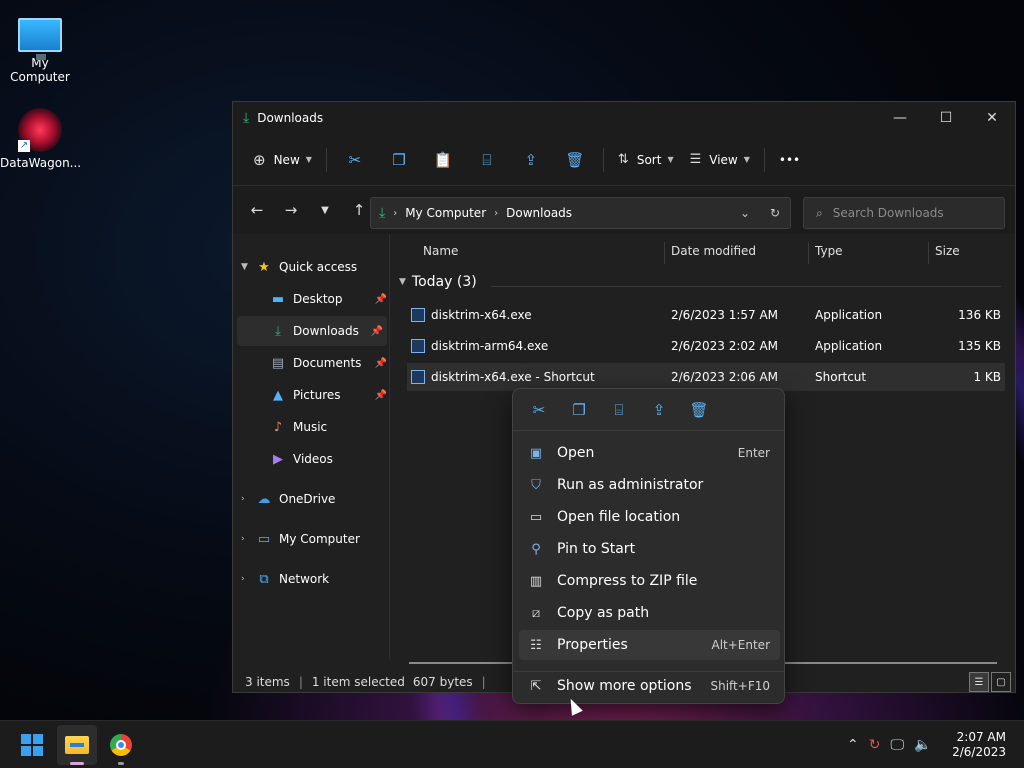 The height and width of the screenshot is (768, 1024). What do you see at coordinates (649, 485) in the screenshot?
I see `menu-item-run-as-administrator: ⛉ Run as administrator` at bounding box center [649, 485].